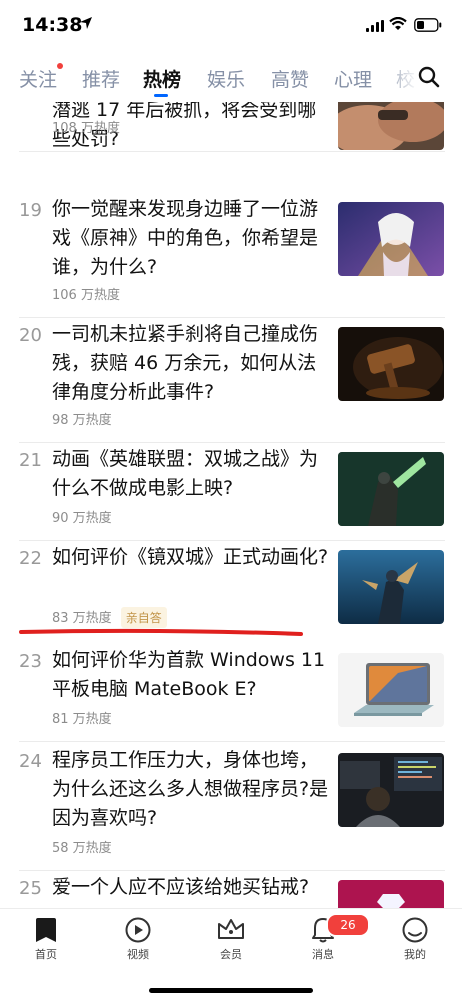 This screenshot has width=462, height=1000. I want to click on tab-hot-list: 热榜, so click(162, 78).